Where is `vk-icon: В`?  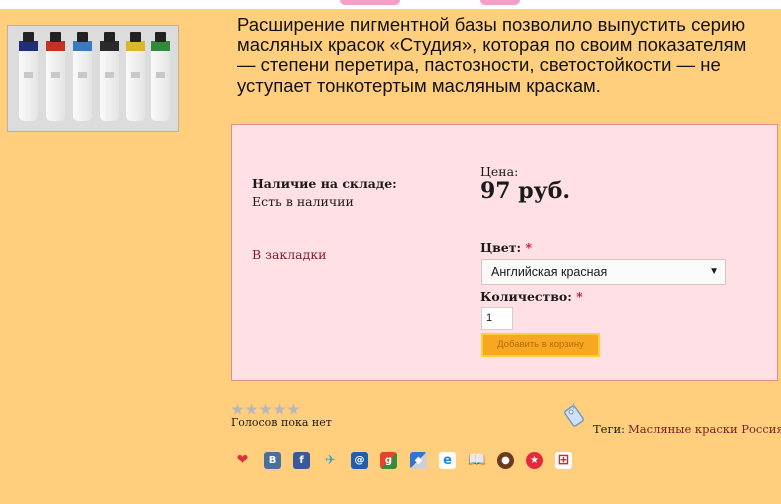 vk-icon: В is located at coordinates (272, 460).